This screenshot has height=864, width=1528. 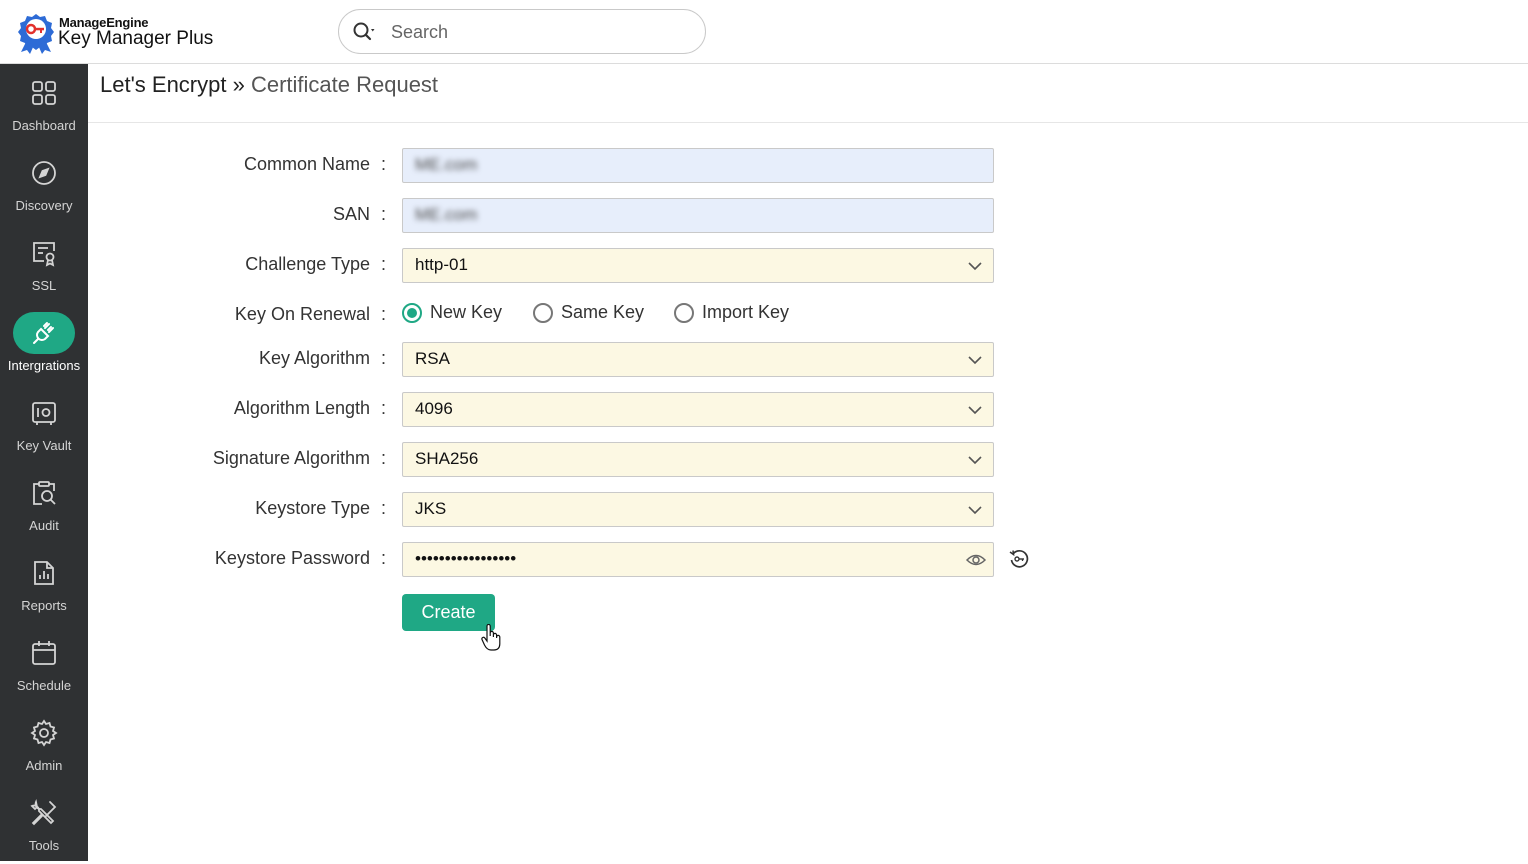 I want to click on top-header: ManageEngine Key Manager Plus, so click(x=764, y=32).